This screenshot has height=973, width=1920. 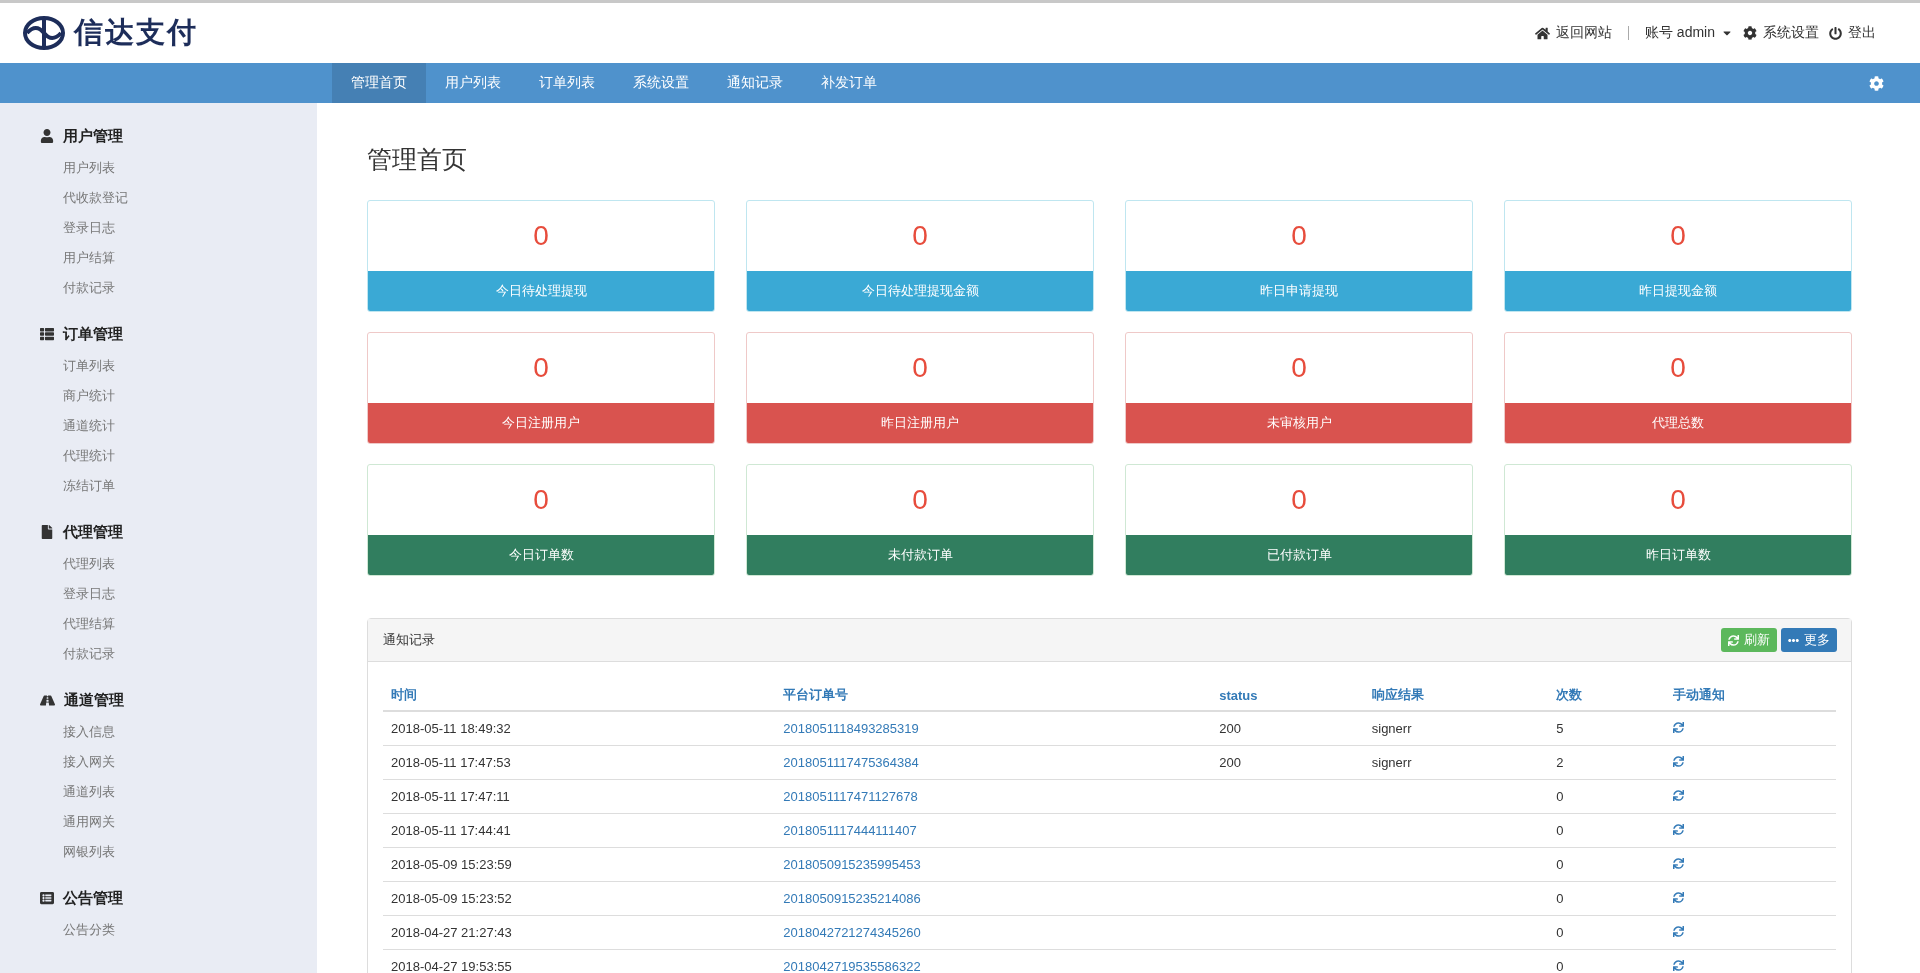 I want to click on more-button: 更多, so click(x=1809, y=640).